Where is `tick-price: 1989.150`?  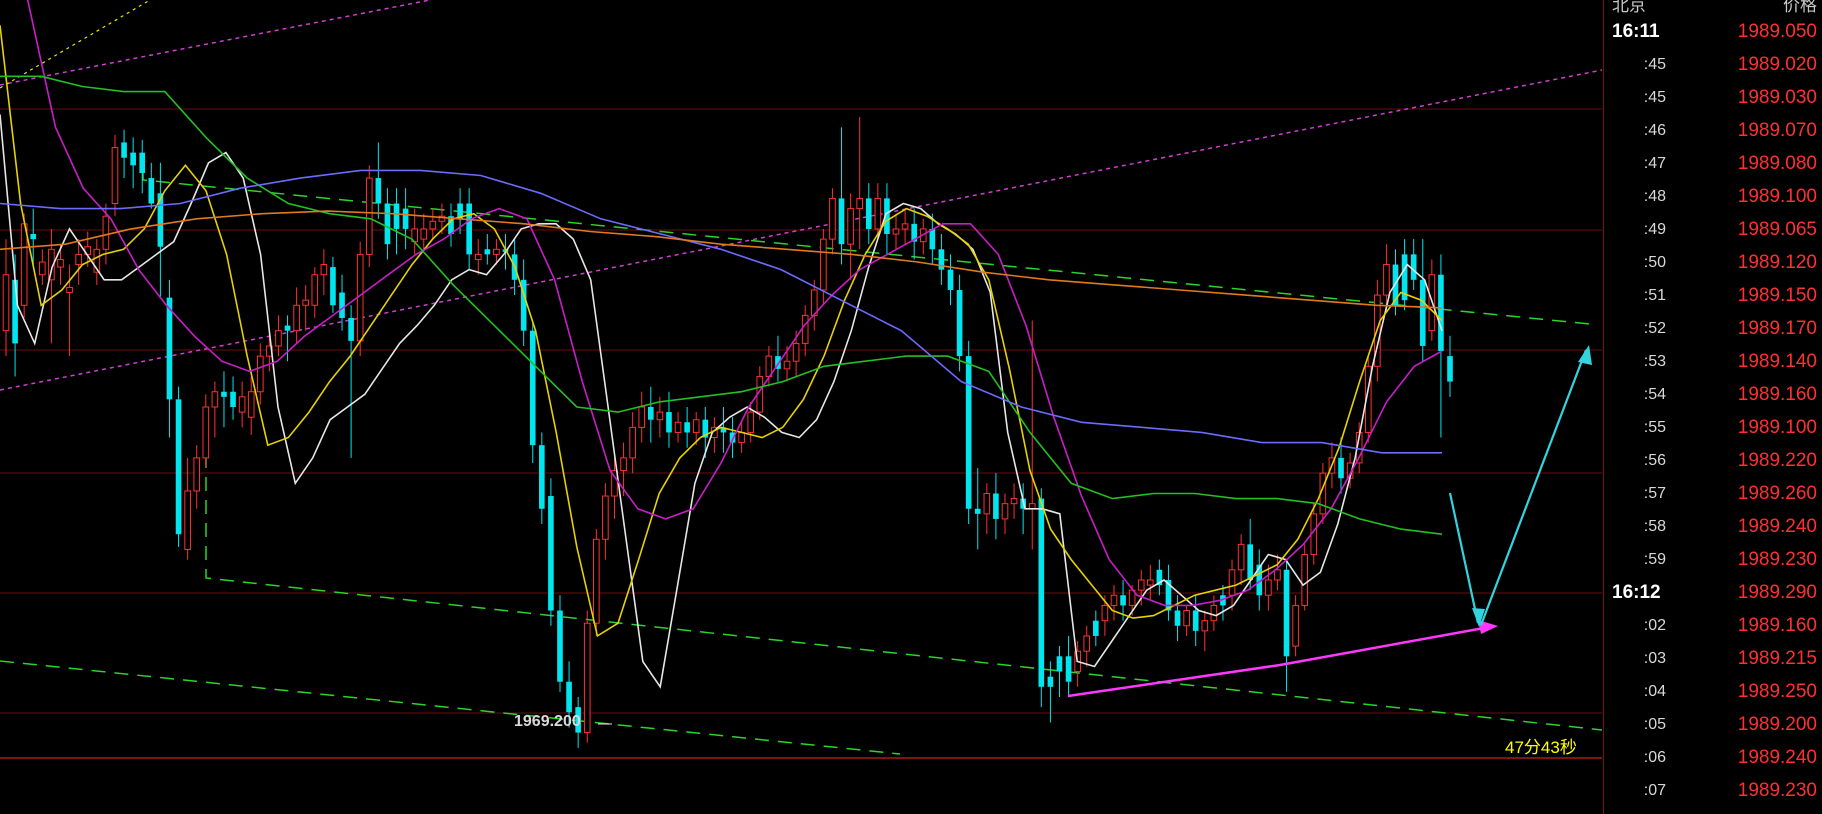
tick-price: 1989.150 is located at coordinates (1777, 295).